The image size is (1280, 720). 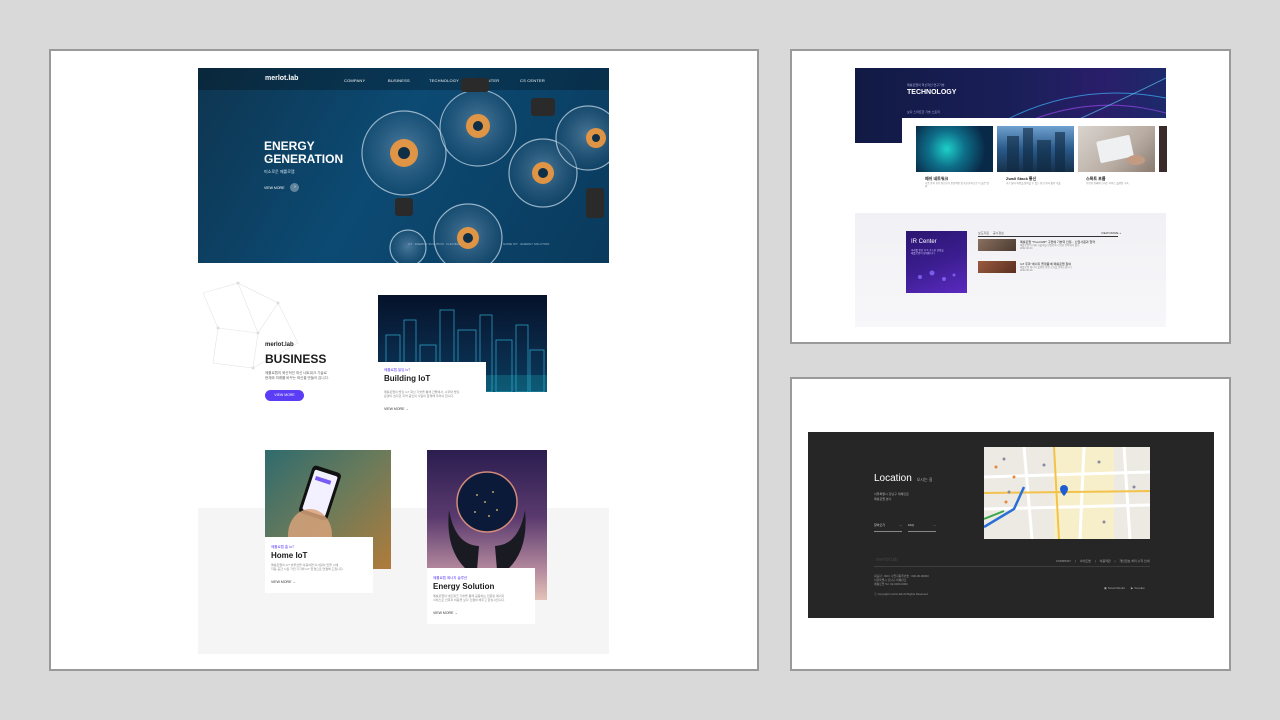 What do you see at coordinates (283, 547) in the screenshot?
I see `home-iot-tag: 메를로랩 홈 IoT` at bounding box center [283, 547].